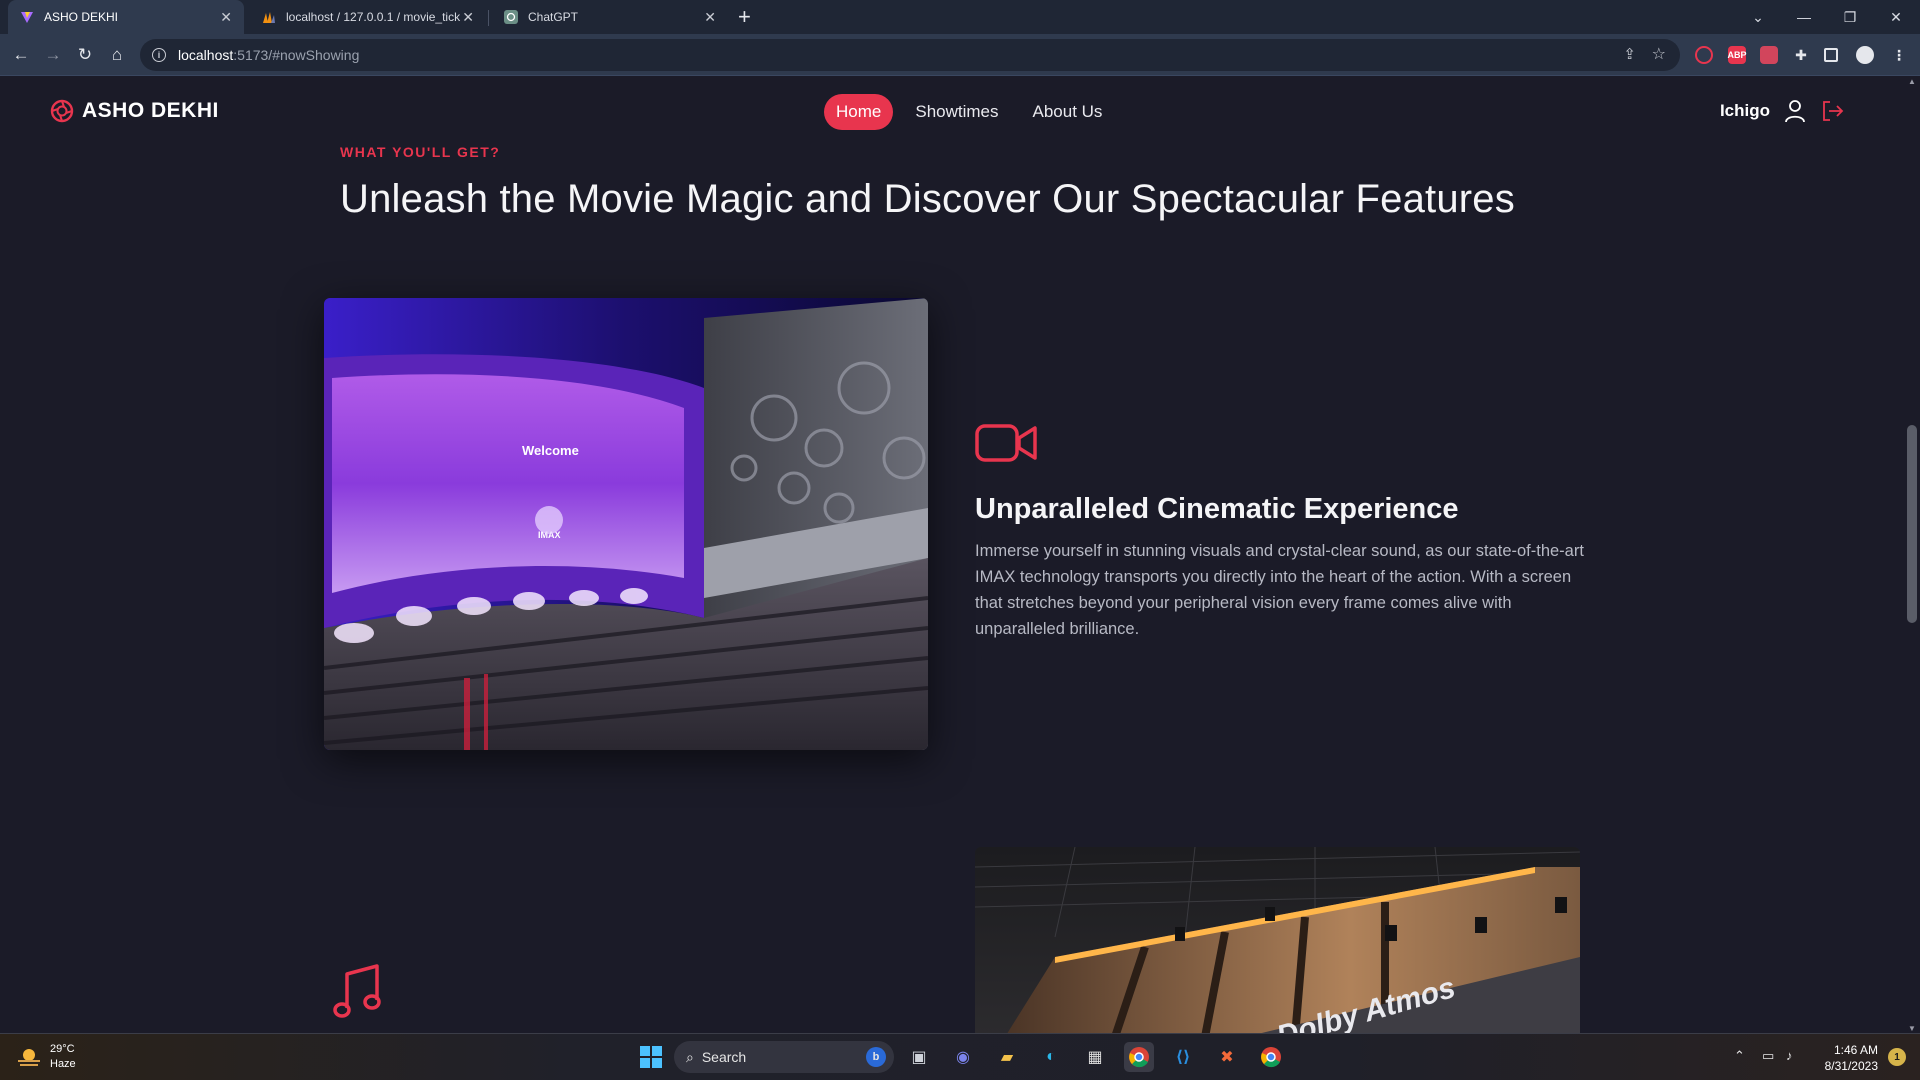 Image resolution: width=1920 pixels, height=1080 pixels. Describe the element at coordinates (784, 1057) in the screenshot. I see `taskbar-search: ⌕ Search b` at that location.